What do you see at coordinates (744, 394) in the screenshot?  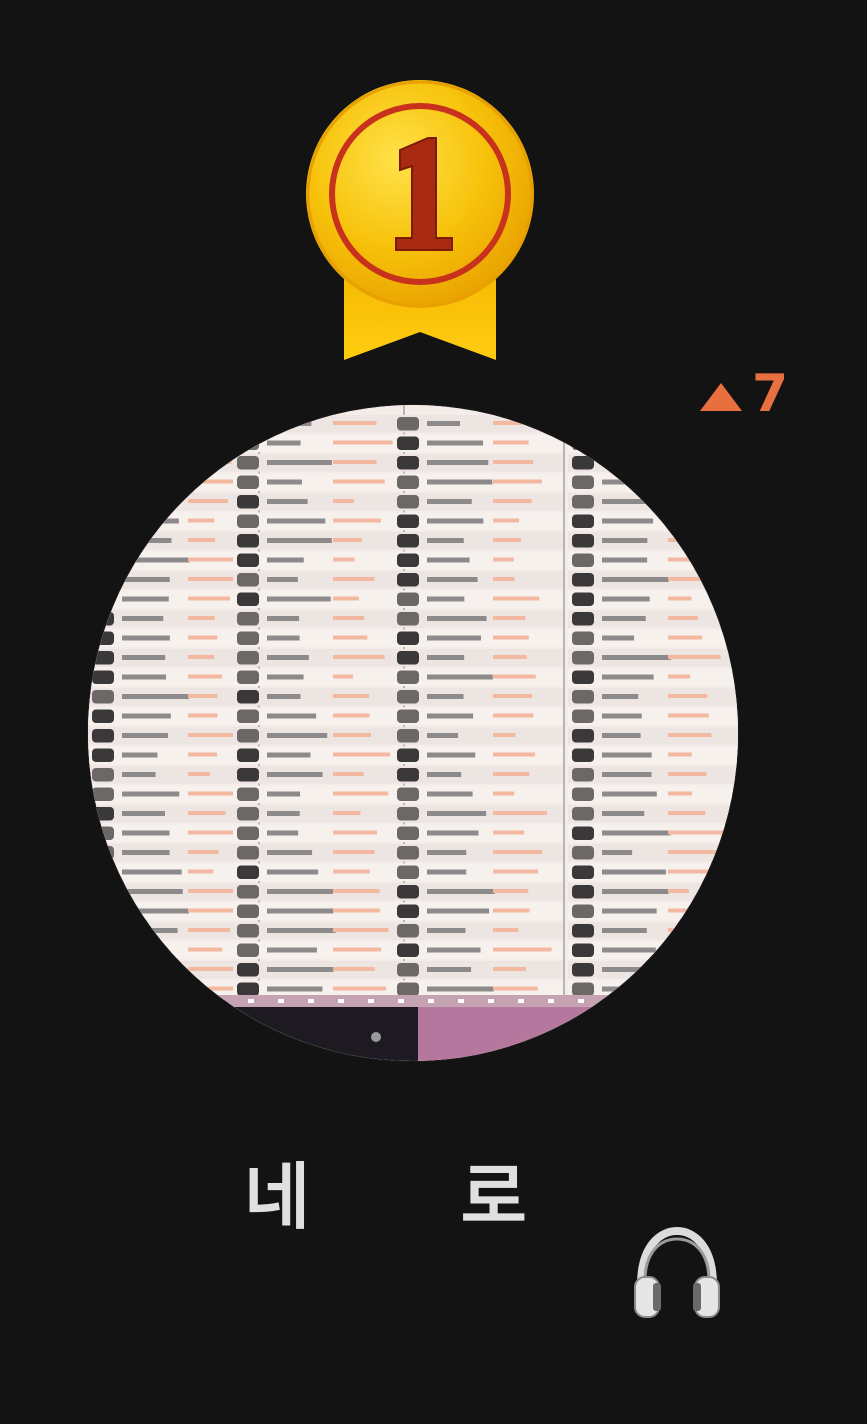 I see `rank-change-indicator: 7` at bounding box center [744, 394].